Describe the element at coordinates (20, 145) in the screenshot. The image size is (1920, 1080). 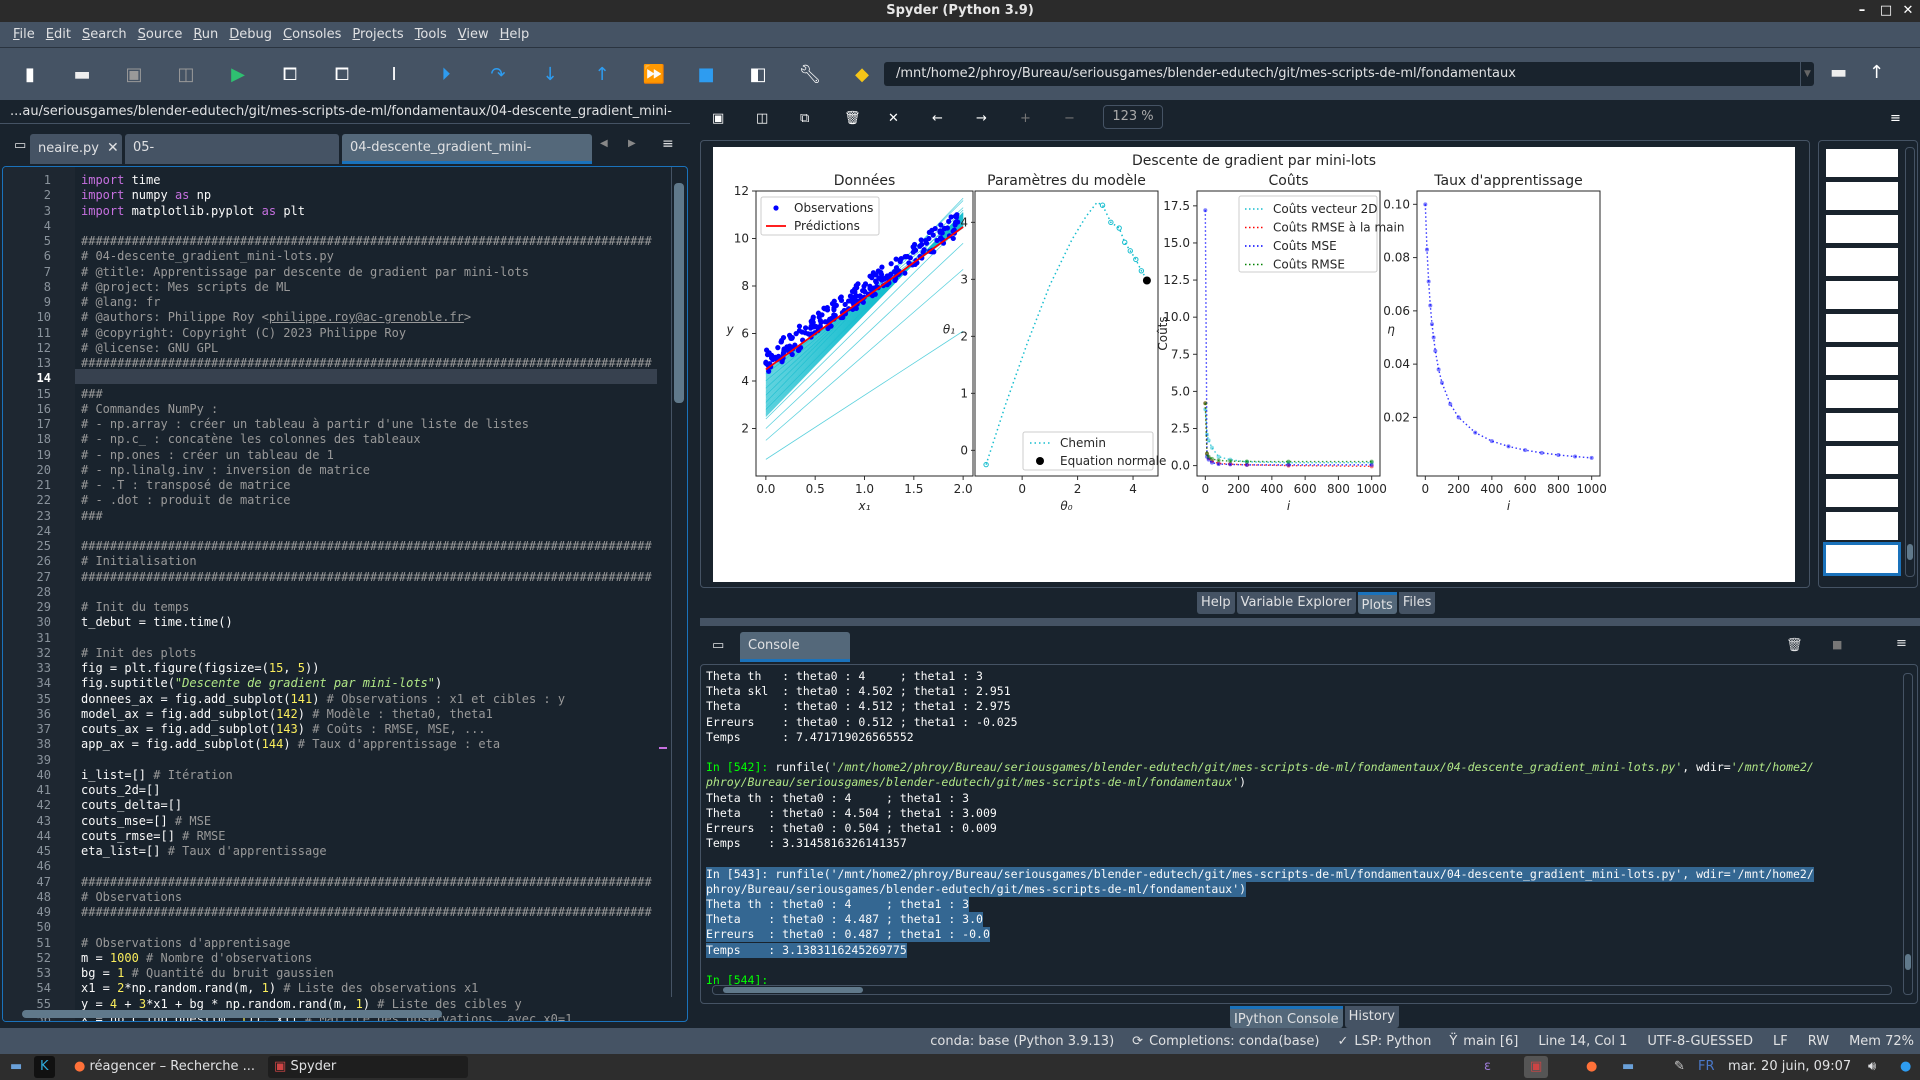
I see `browse-tabs-icon: ▭` at that location.